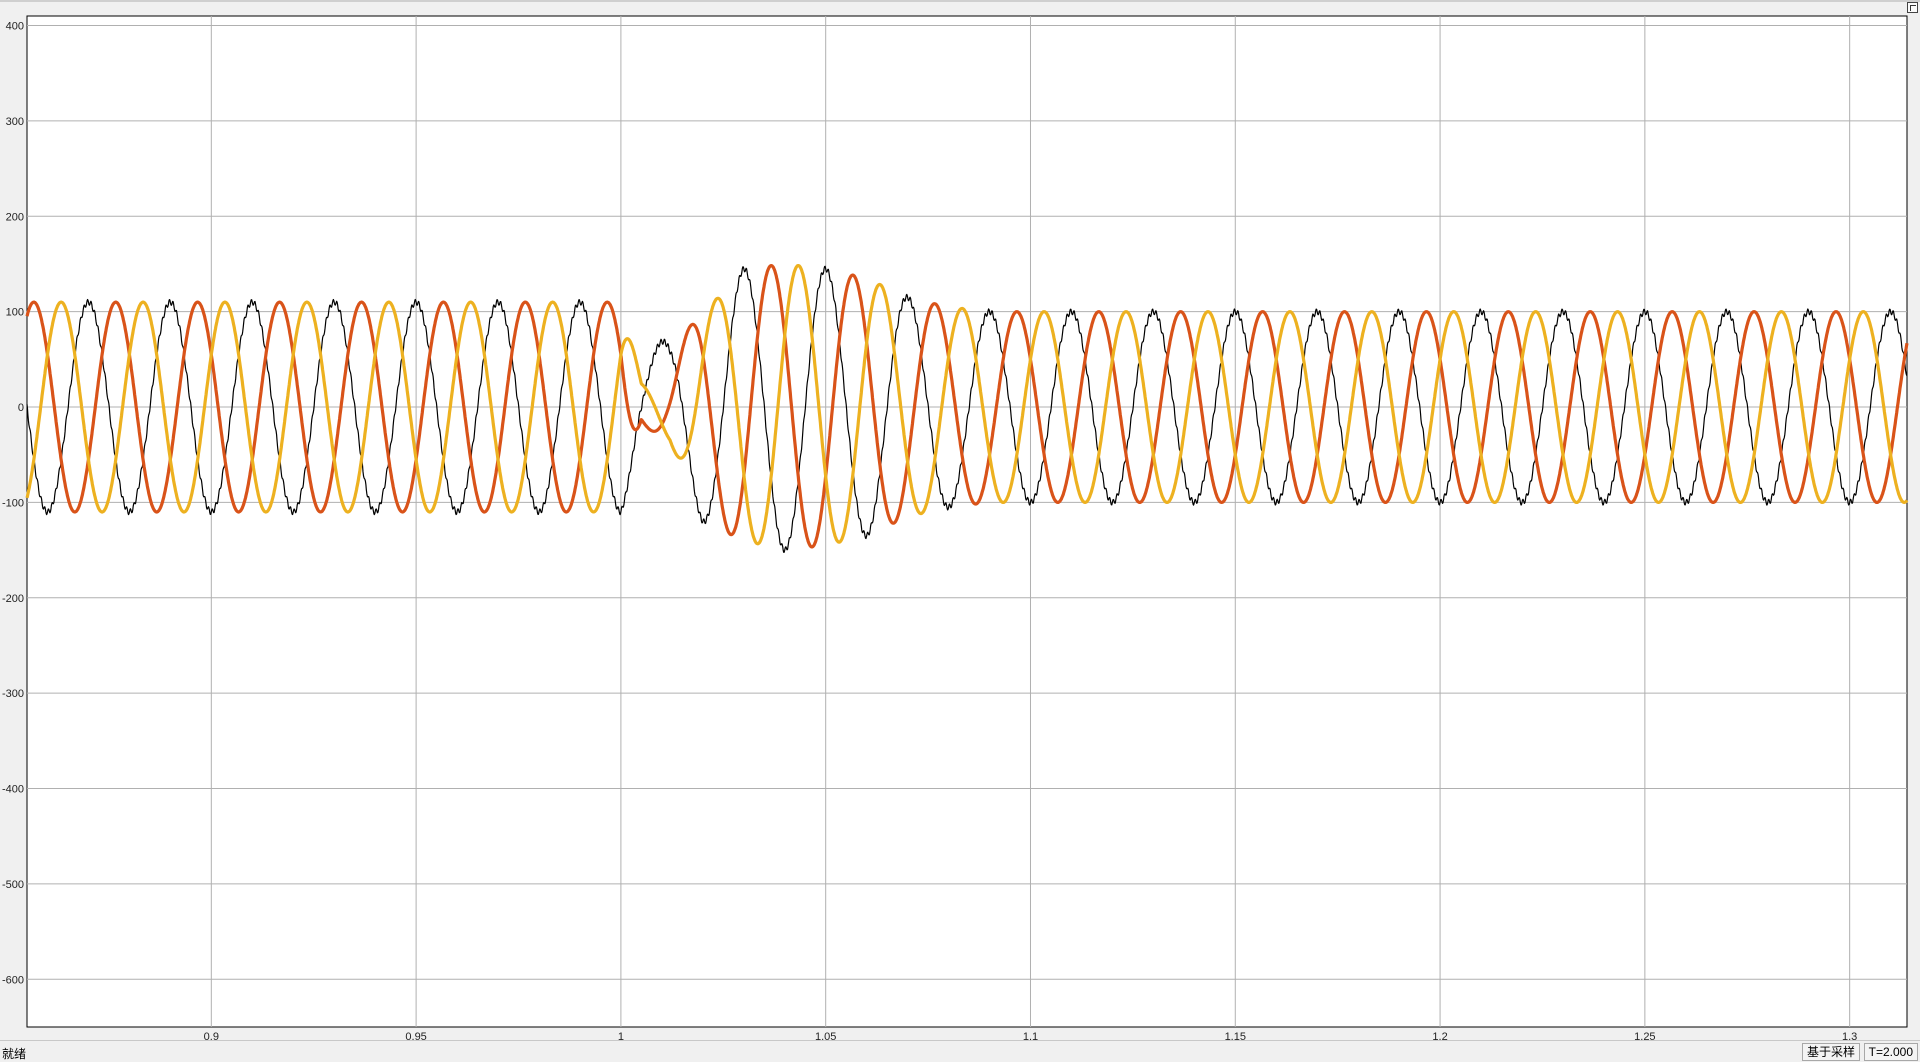  I want to click on status-text: 就绪, so click(14, 1054).